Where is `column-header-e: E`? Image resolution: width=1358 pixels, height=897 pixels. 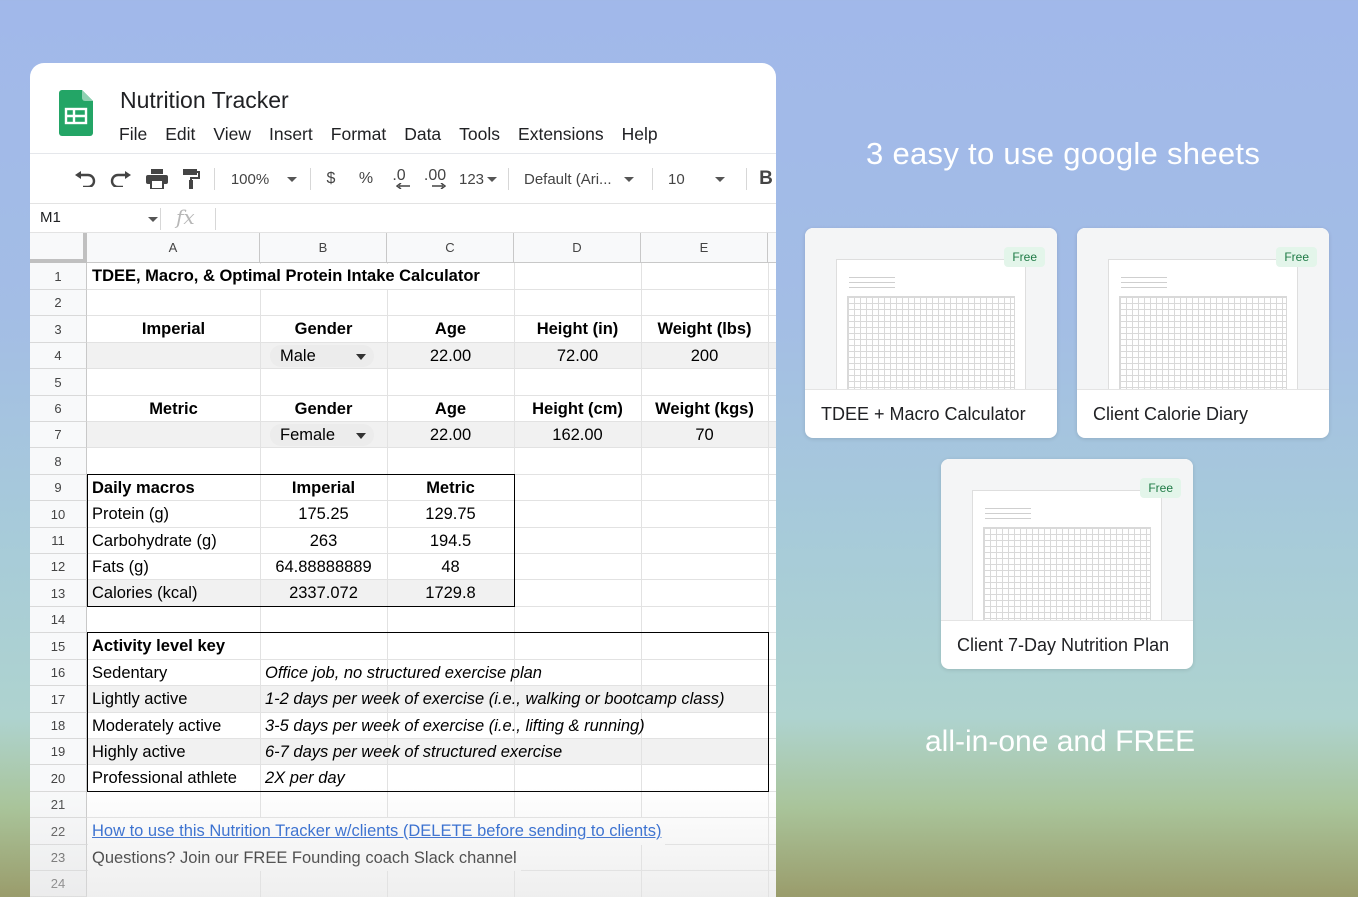
column-header-e: E is located at coordinates (704, 248).